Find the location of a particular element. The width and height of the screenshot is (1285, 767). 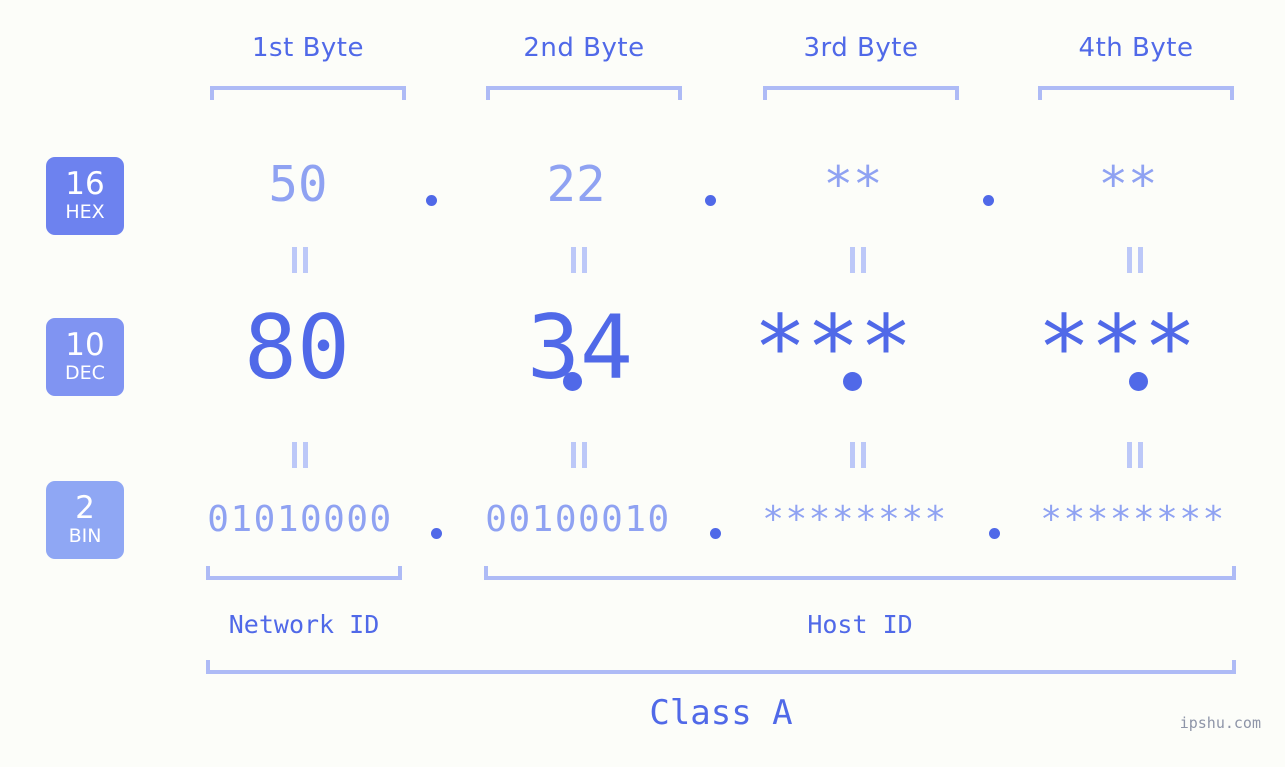

bin-value-row: 01010000 00100010 ******** ******** is located at coordinates (705, 520).